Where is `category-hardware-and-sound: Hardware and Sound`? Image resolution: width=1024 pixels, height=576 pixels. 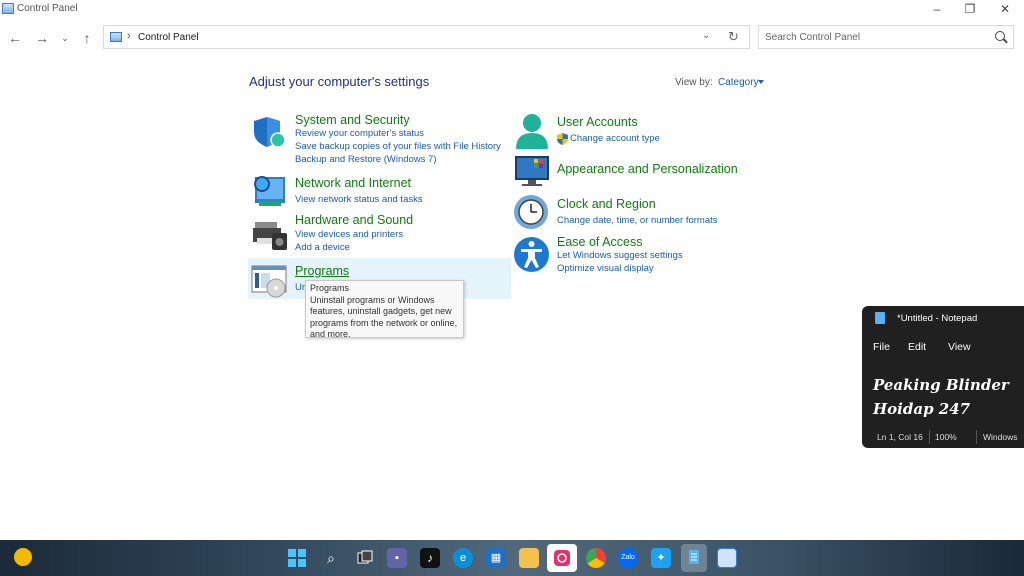 category-hardware-and-sound: Hardware and Sound is located at coordinates (354, 220).